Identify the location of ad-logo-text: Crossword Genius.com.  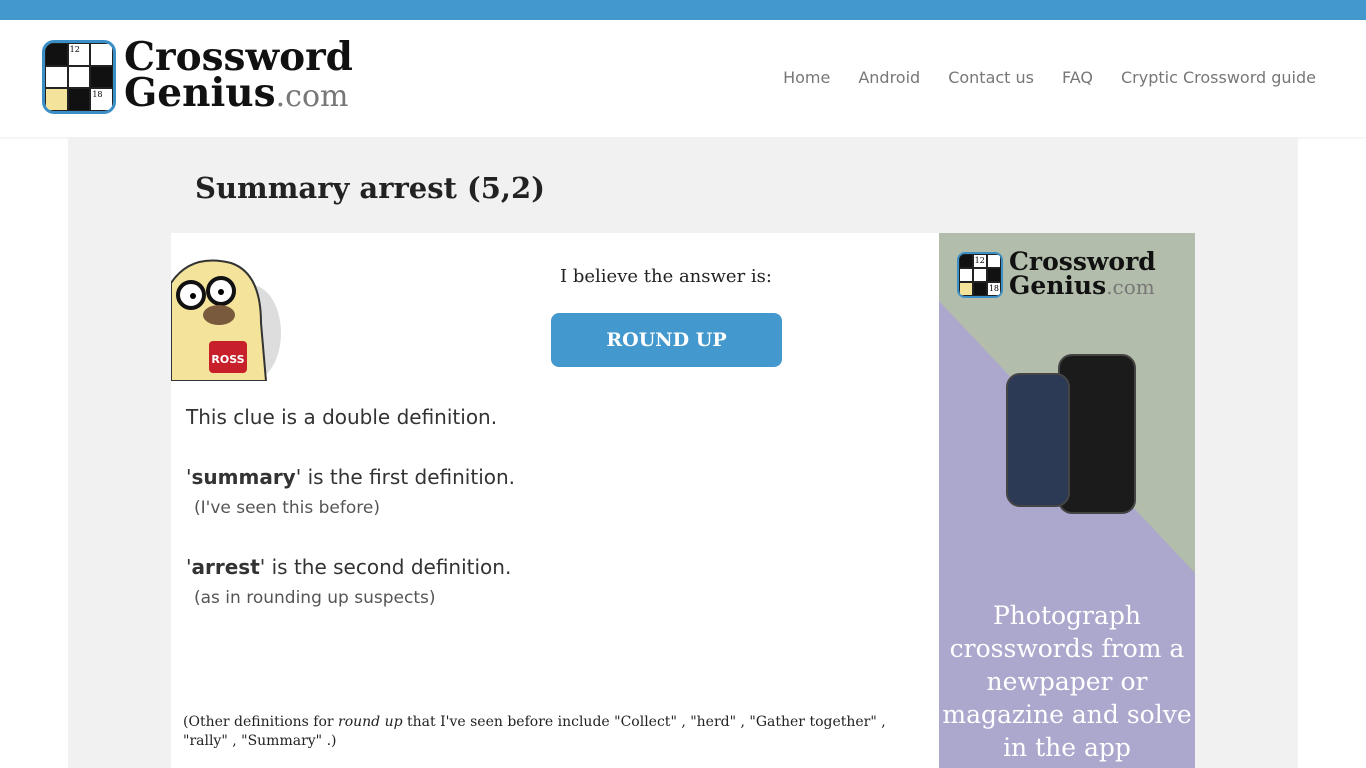
(1082, 273).